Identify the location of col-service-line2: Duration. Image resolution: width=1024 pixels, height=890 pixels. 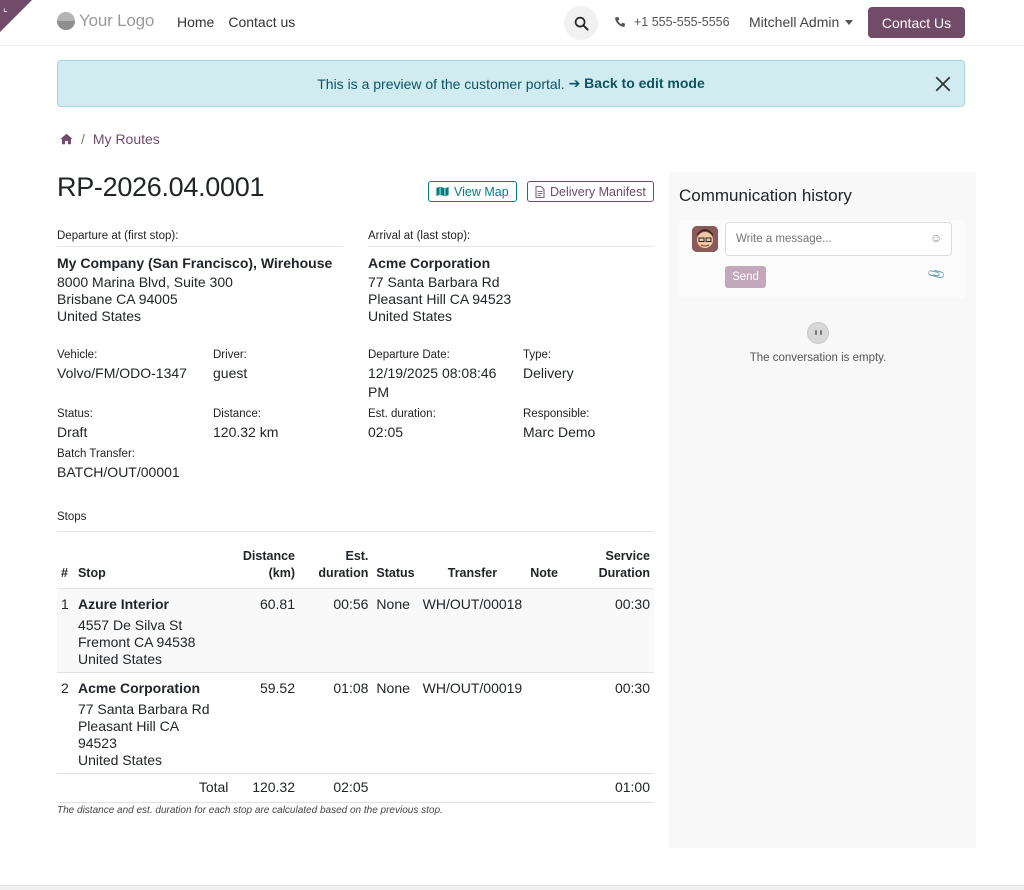
(624, 573).